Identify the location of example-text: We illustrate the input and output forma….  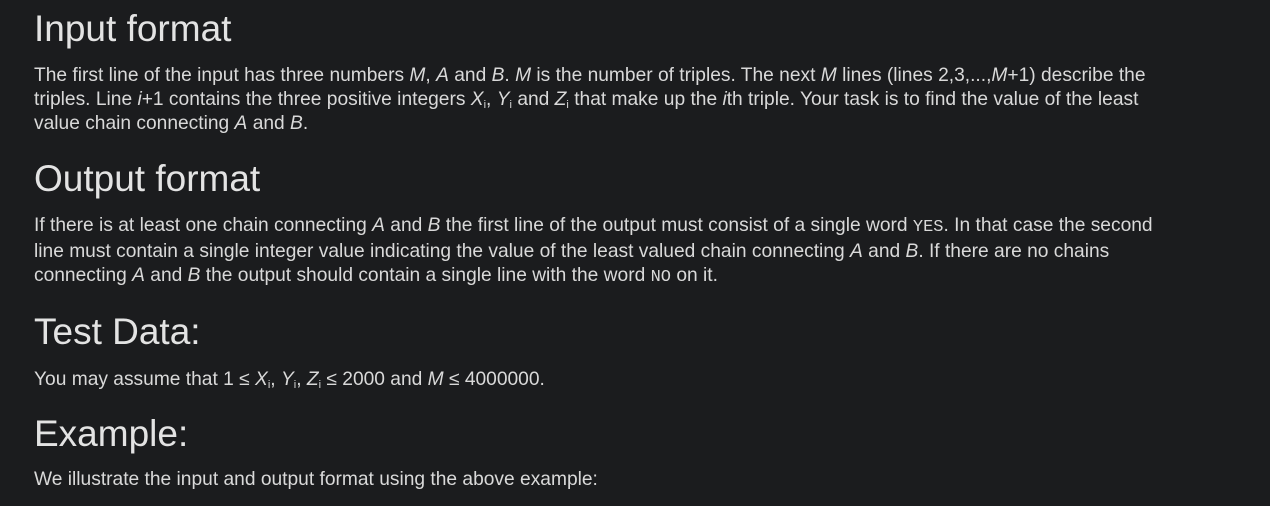
(316, 479).